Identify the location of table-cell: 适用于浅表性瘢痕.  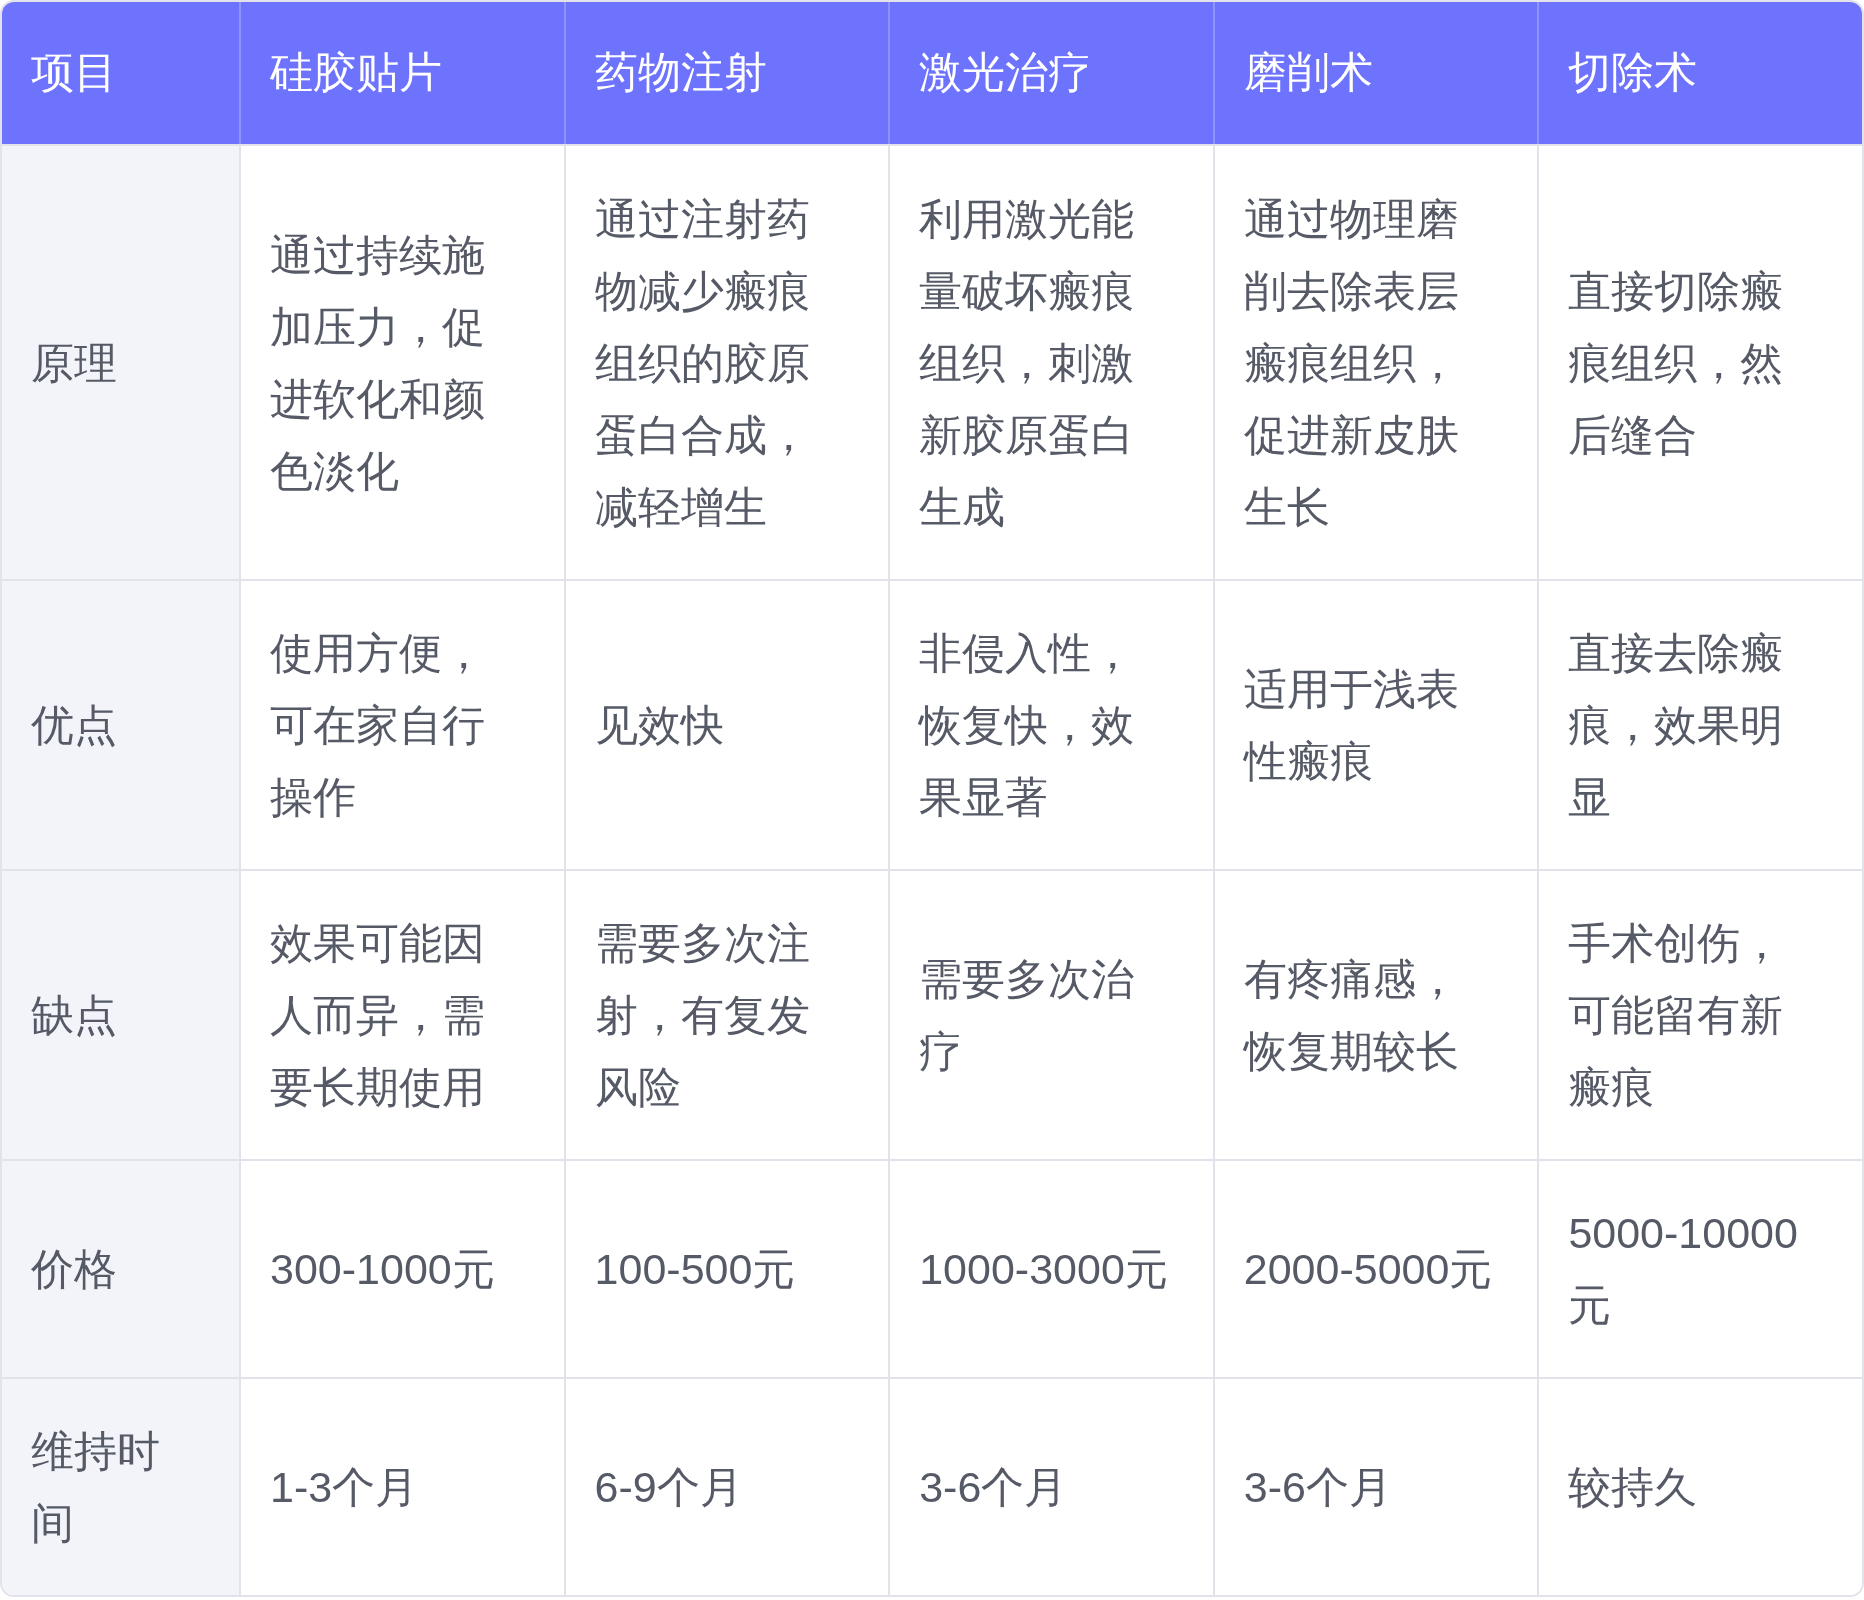
(1375, 724).